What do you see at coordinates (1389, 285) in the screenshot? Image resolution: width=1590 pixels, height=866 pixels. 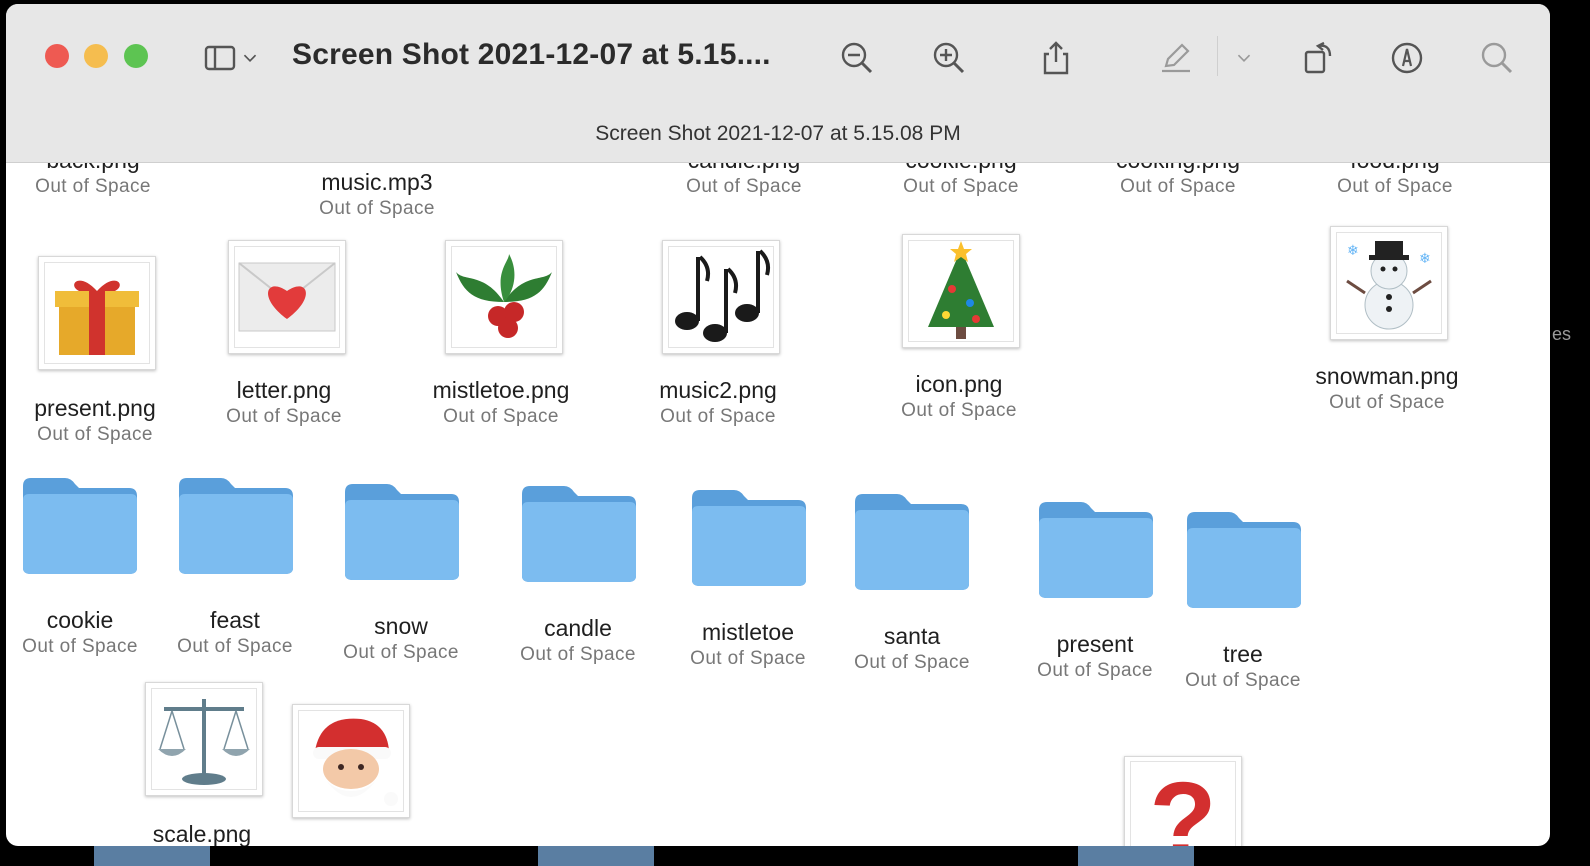 I see `snowman-icon: ❄ ❄` at bounding box center [1389, 285].